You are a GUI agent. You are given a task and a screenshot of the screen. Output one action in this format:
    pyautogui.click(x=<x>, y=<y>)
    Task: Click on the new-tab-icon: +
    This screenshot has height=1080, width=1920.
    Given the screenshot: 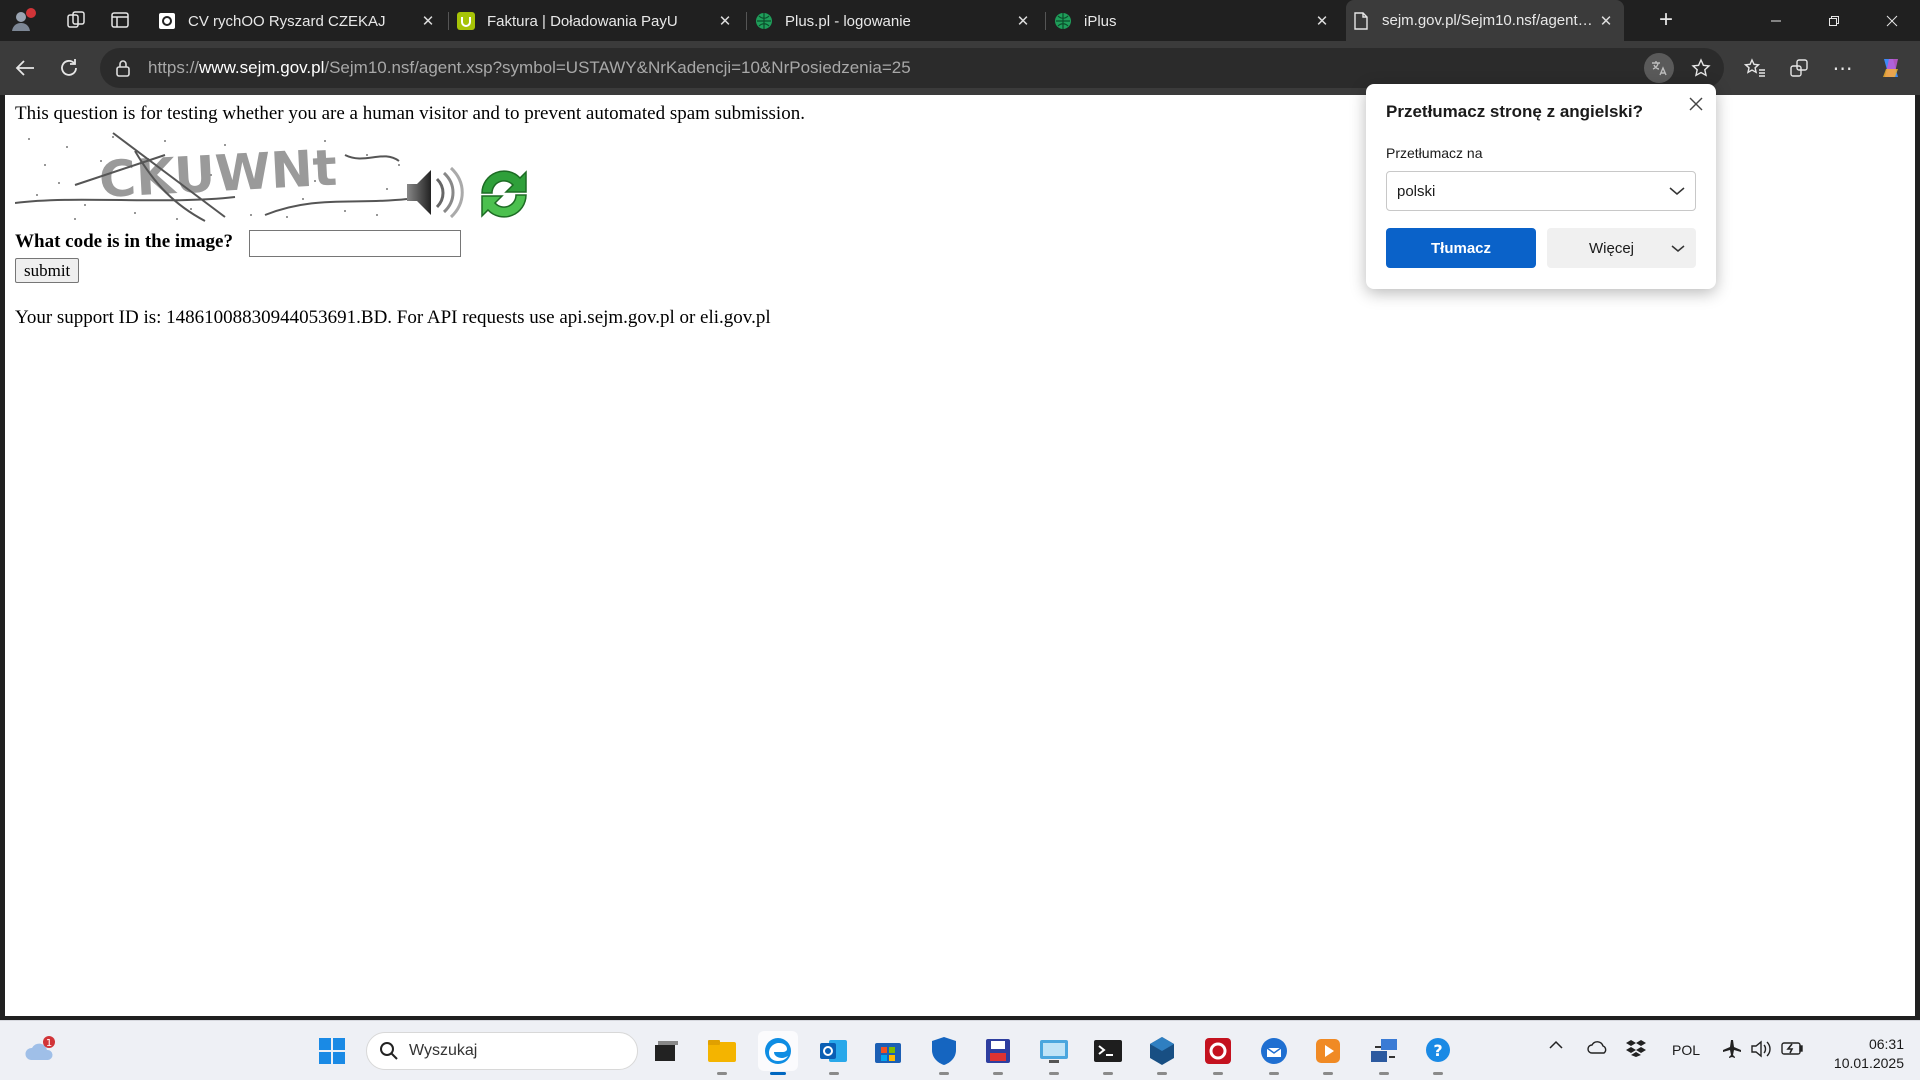 What is the action you would take?
    pyautogui.click(x=1666, y=20)
    